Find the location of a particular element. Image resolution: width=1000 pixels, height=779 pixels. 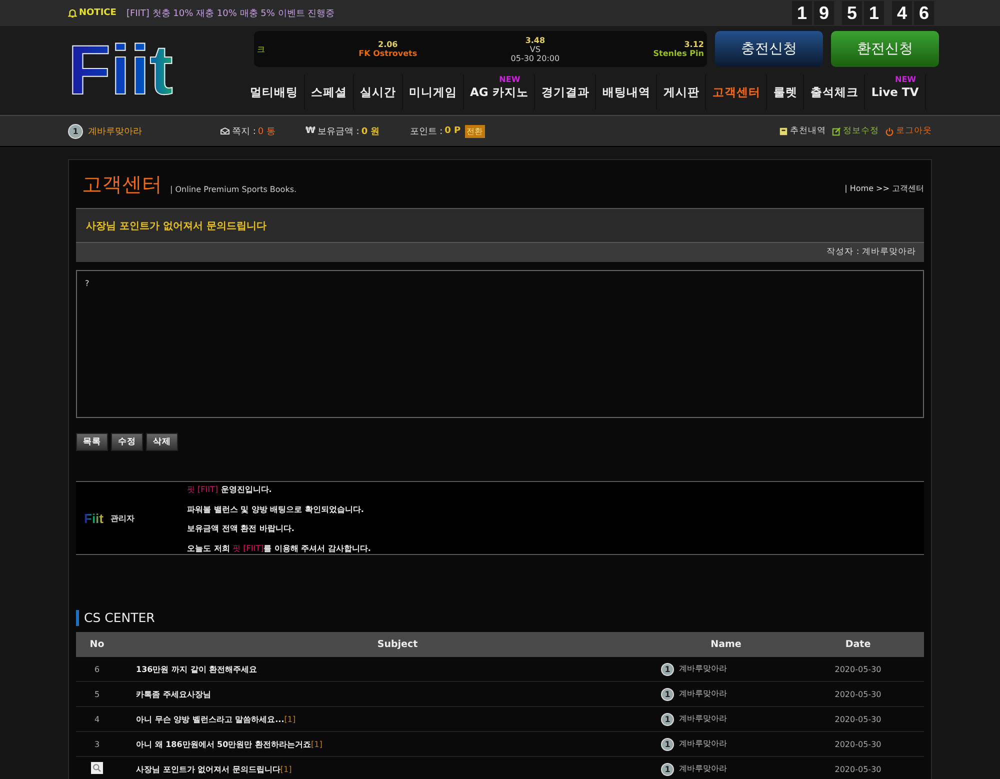

logout-link: 로그아웃 is located at coordinates (908, 131).